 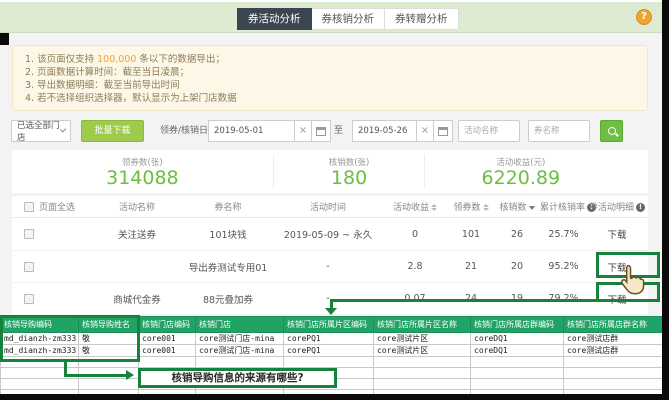 I want to click on activity-time: 2019-05-09 ~ 永久, so click(x=328, y=235).